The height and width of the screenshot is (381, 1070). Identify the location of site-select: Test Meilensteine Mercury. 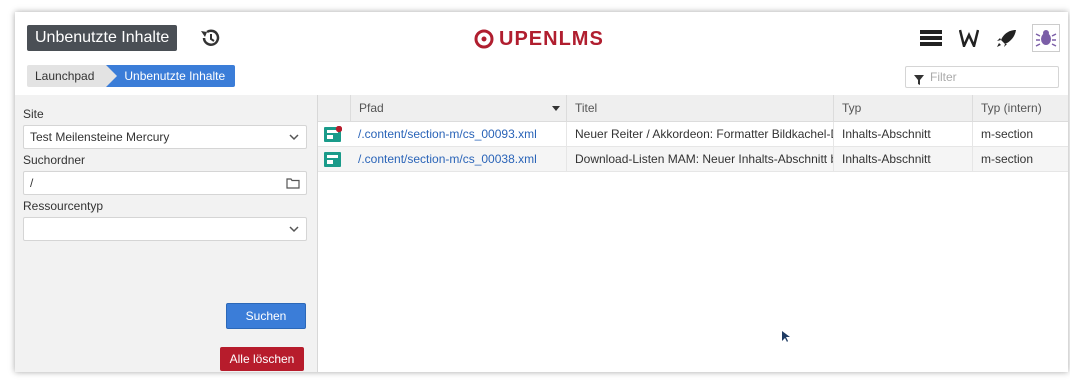
(165, 137).